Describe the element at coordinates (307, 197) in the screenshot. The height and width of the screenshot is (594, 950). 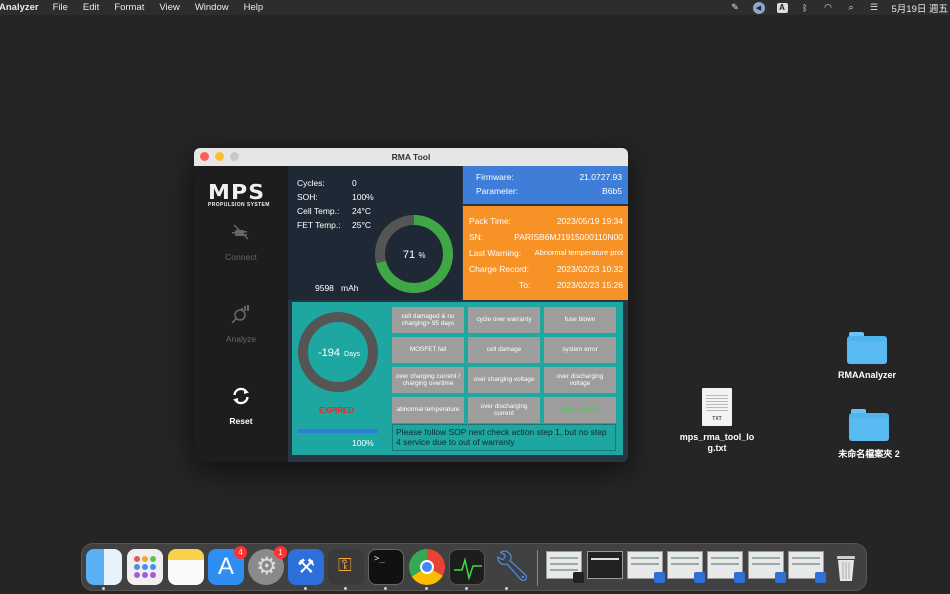
I see `soh-label: SOH:` at that location.